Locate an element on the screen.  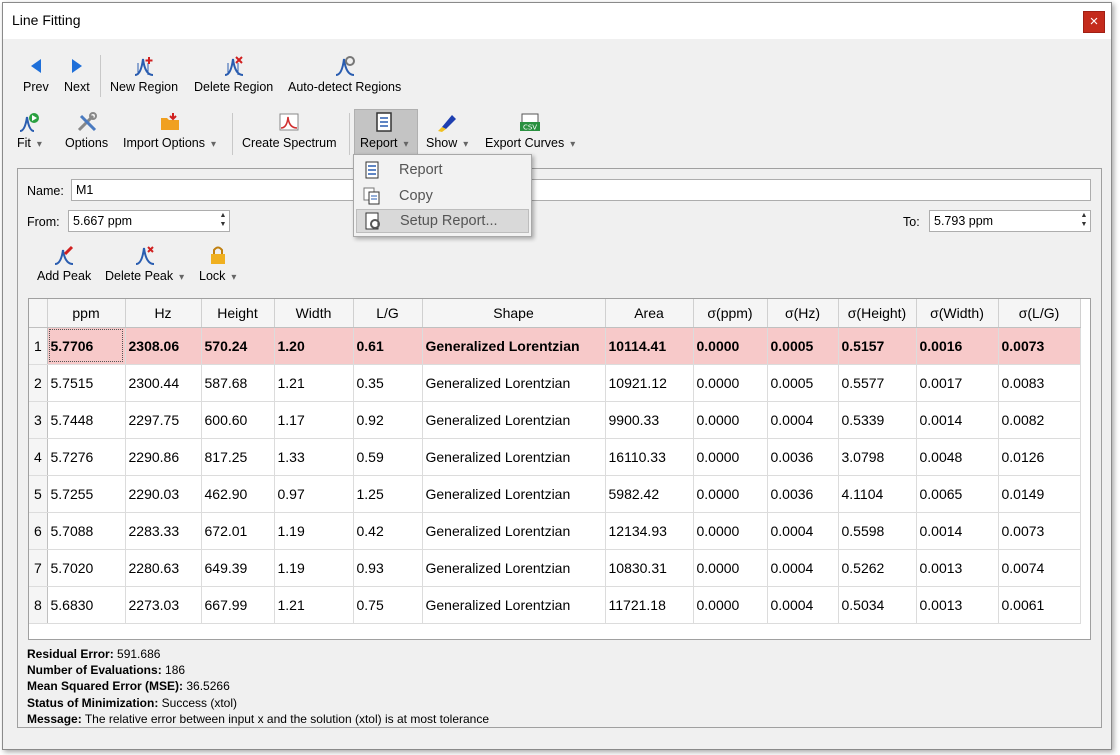
table-cell: 5.7020 is located at coordinates (86, 568).